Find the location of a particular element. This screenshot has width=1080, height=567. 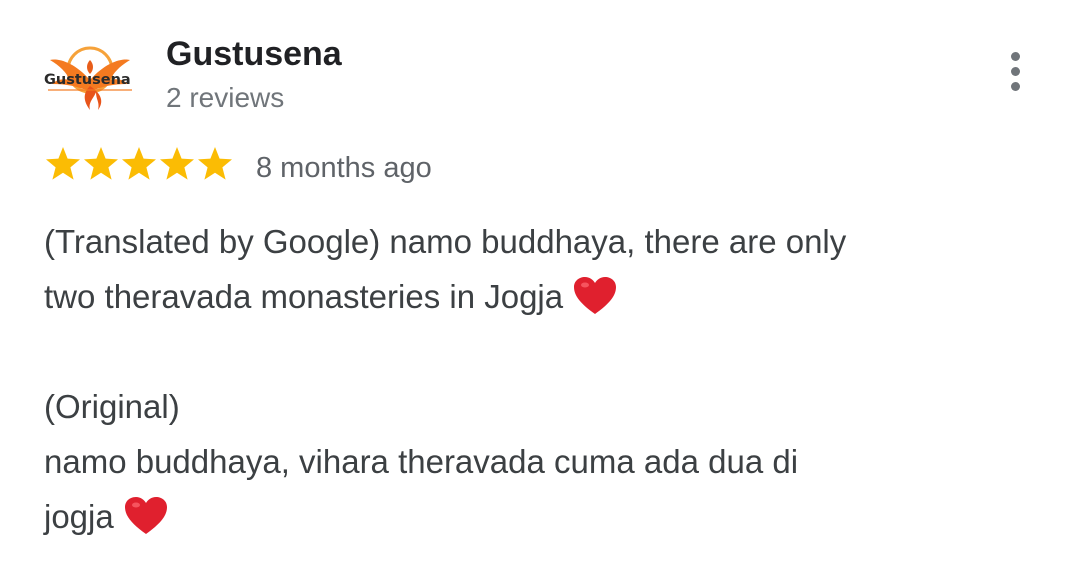

reviewer-avatar: Gustusena is located at coordinates (90, 79).